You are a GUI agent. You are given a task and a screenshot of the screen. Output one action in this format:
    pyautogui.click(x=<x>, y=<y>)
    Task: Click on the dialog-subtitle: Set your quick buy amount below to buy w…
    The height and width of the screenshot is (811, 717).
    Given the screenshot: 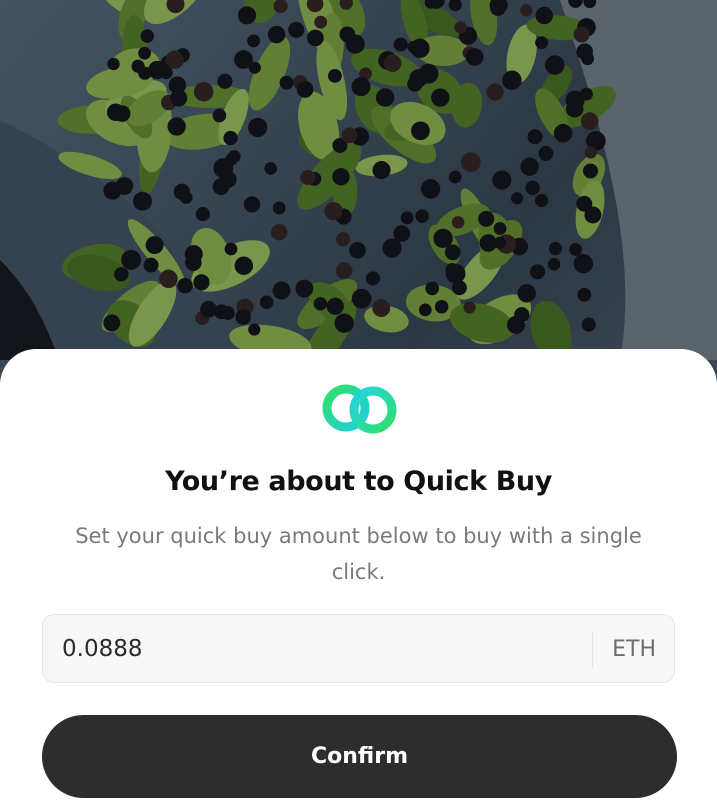 What is the action you would take?
    pyautogui.click(x=358, y=554)
    